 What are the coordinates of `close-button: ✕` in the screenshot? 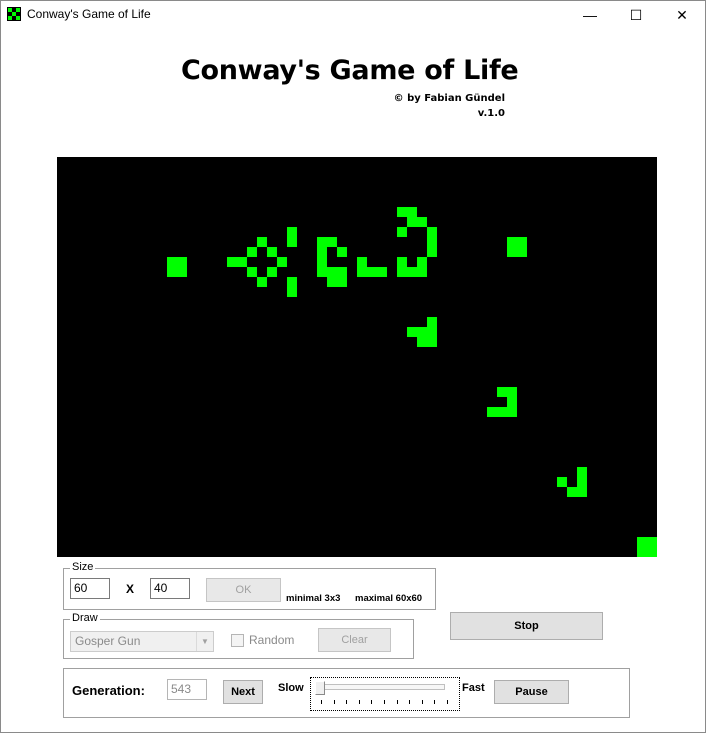 It's located at (682, 15).